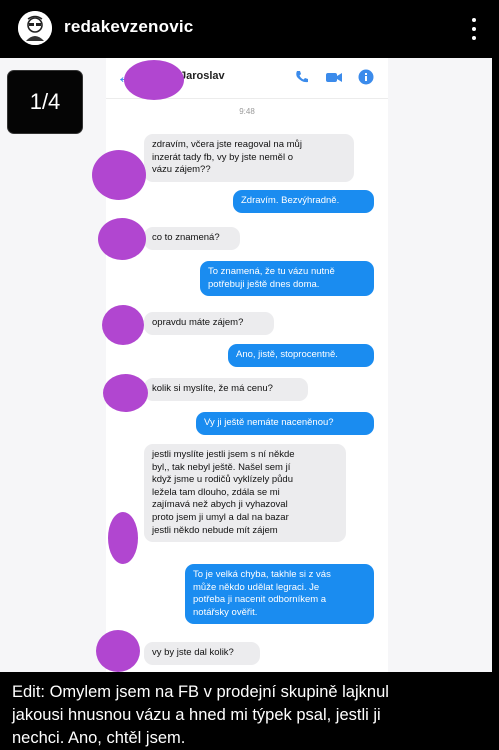 This screenshot has height=750, width=499. I want to click on info-icon, so click(366, 77).